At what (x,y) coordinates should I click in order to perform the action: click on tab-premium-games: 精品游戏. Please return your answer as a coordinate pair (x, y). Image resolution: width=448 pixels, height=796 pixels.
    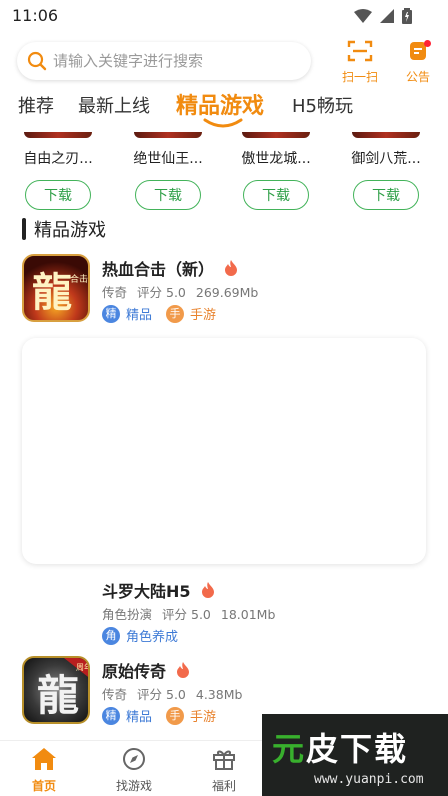
    Looking at the image, I should click on (220, 108).